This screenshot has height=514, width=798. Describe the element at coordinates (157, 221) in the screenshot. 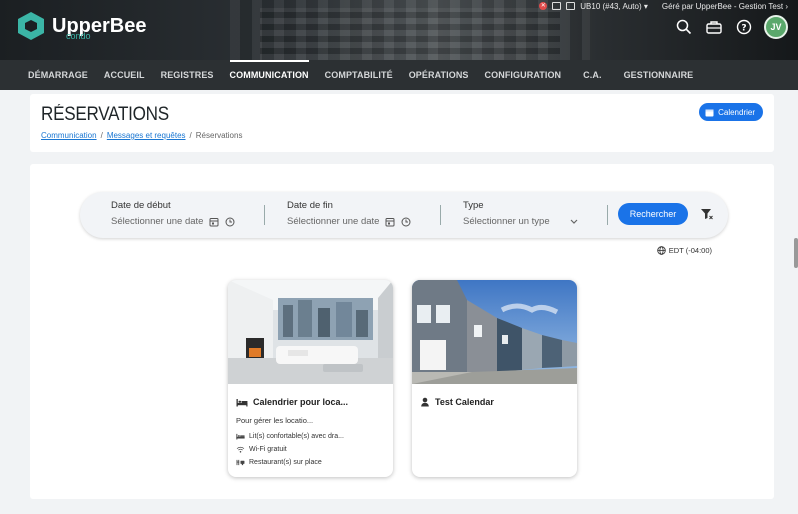

I see `start-date-input: Sélectionner une date` at that location.